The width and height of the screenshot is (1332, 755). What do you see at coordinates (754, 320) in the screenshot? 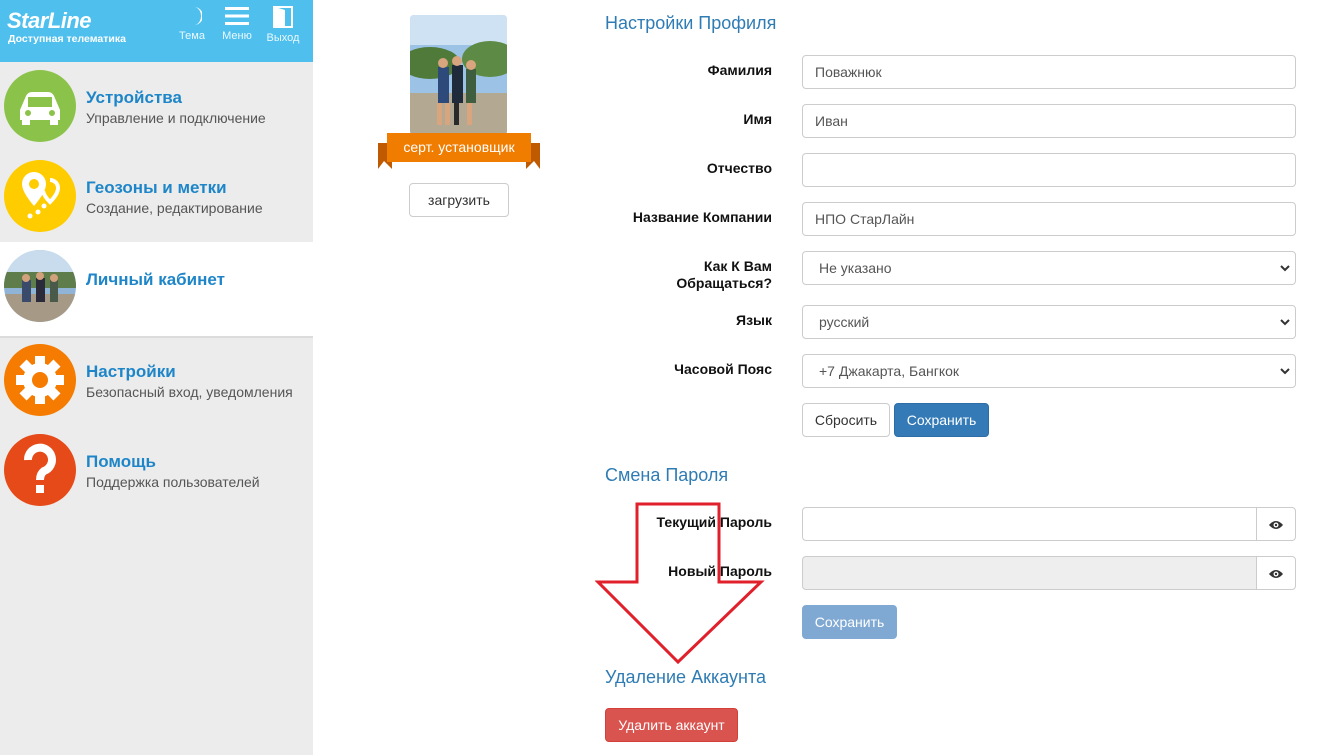
I see `language-label: Язык` at bounding box center [754, 320].